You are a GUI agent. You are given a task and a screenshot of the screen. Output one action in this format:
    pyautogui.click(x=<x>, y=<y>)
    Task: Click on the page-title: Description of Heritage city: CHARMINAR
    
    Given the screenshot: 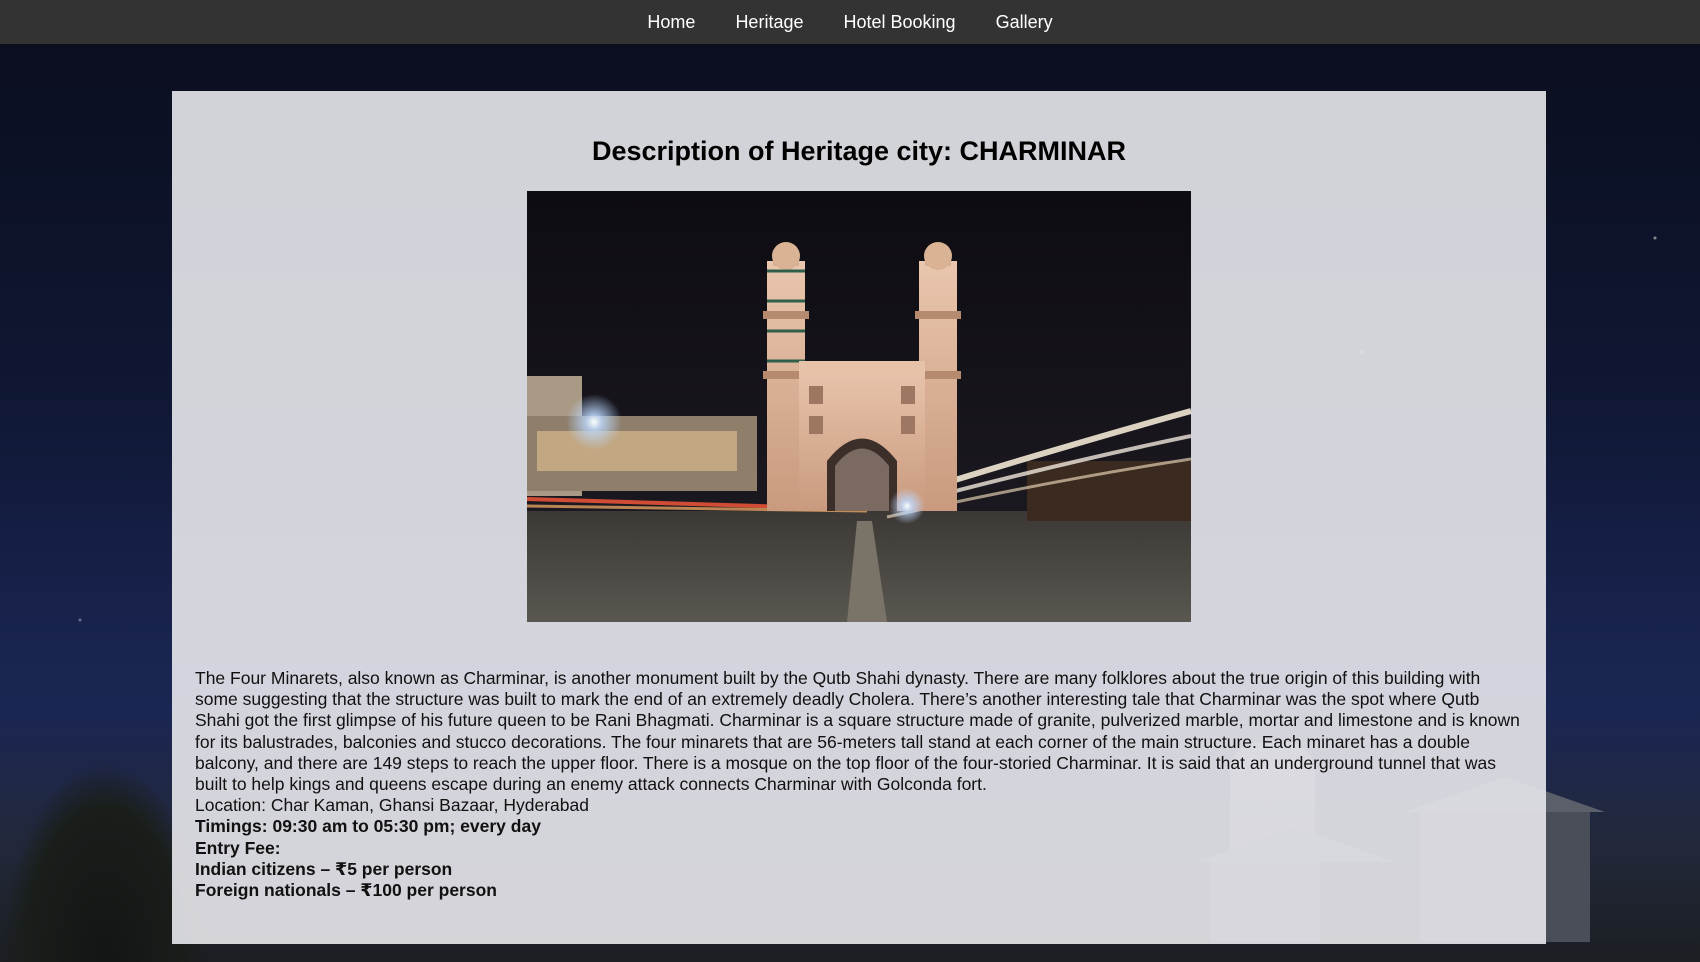 What is the action you would take?
    pyautogui.click(x=859, y=151)
    